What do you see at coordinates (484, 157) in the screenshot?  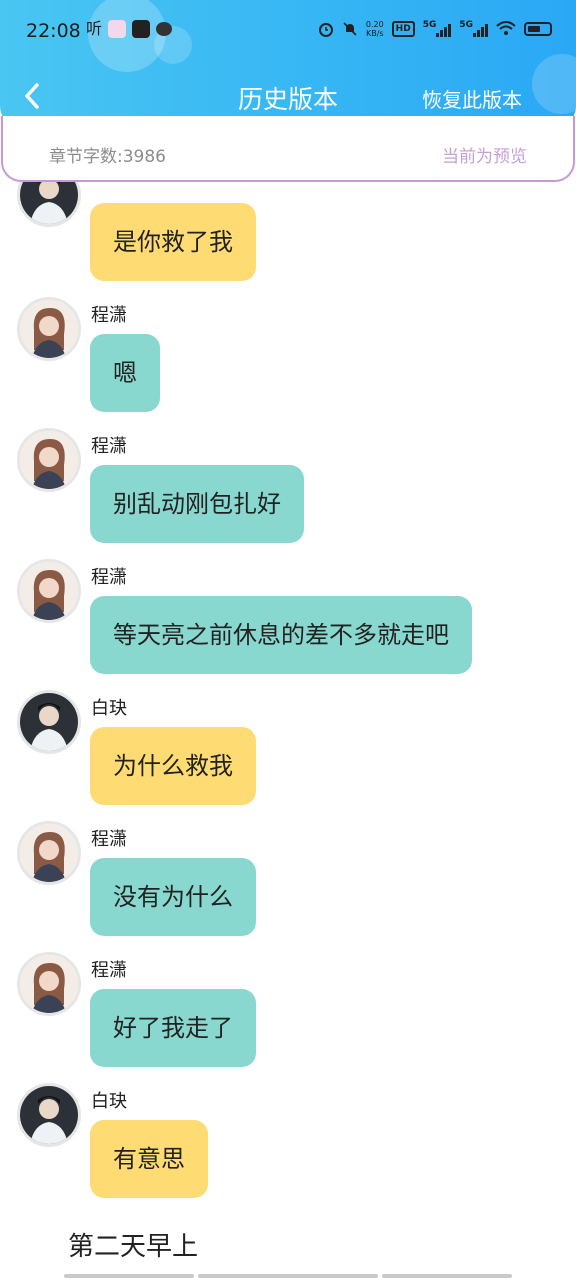 I see `preview-status: 当前为预览` at bounding box center [484, 157].